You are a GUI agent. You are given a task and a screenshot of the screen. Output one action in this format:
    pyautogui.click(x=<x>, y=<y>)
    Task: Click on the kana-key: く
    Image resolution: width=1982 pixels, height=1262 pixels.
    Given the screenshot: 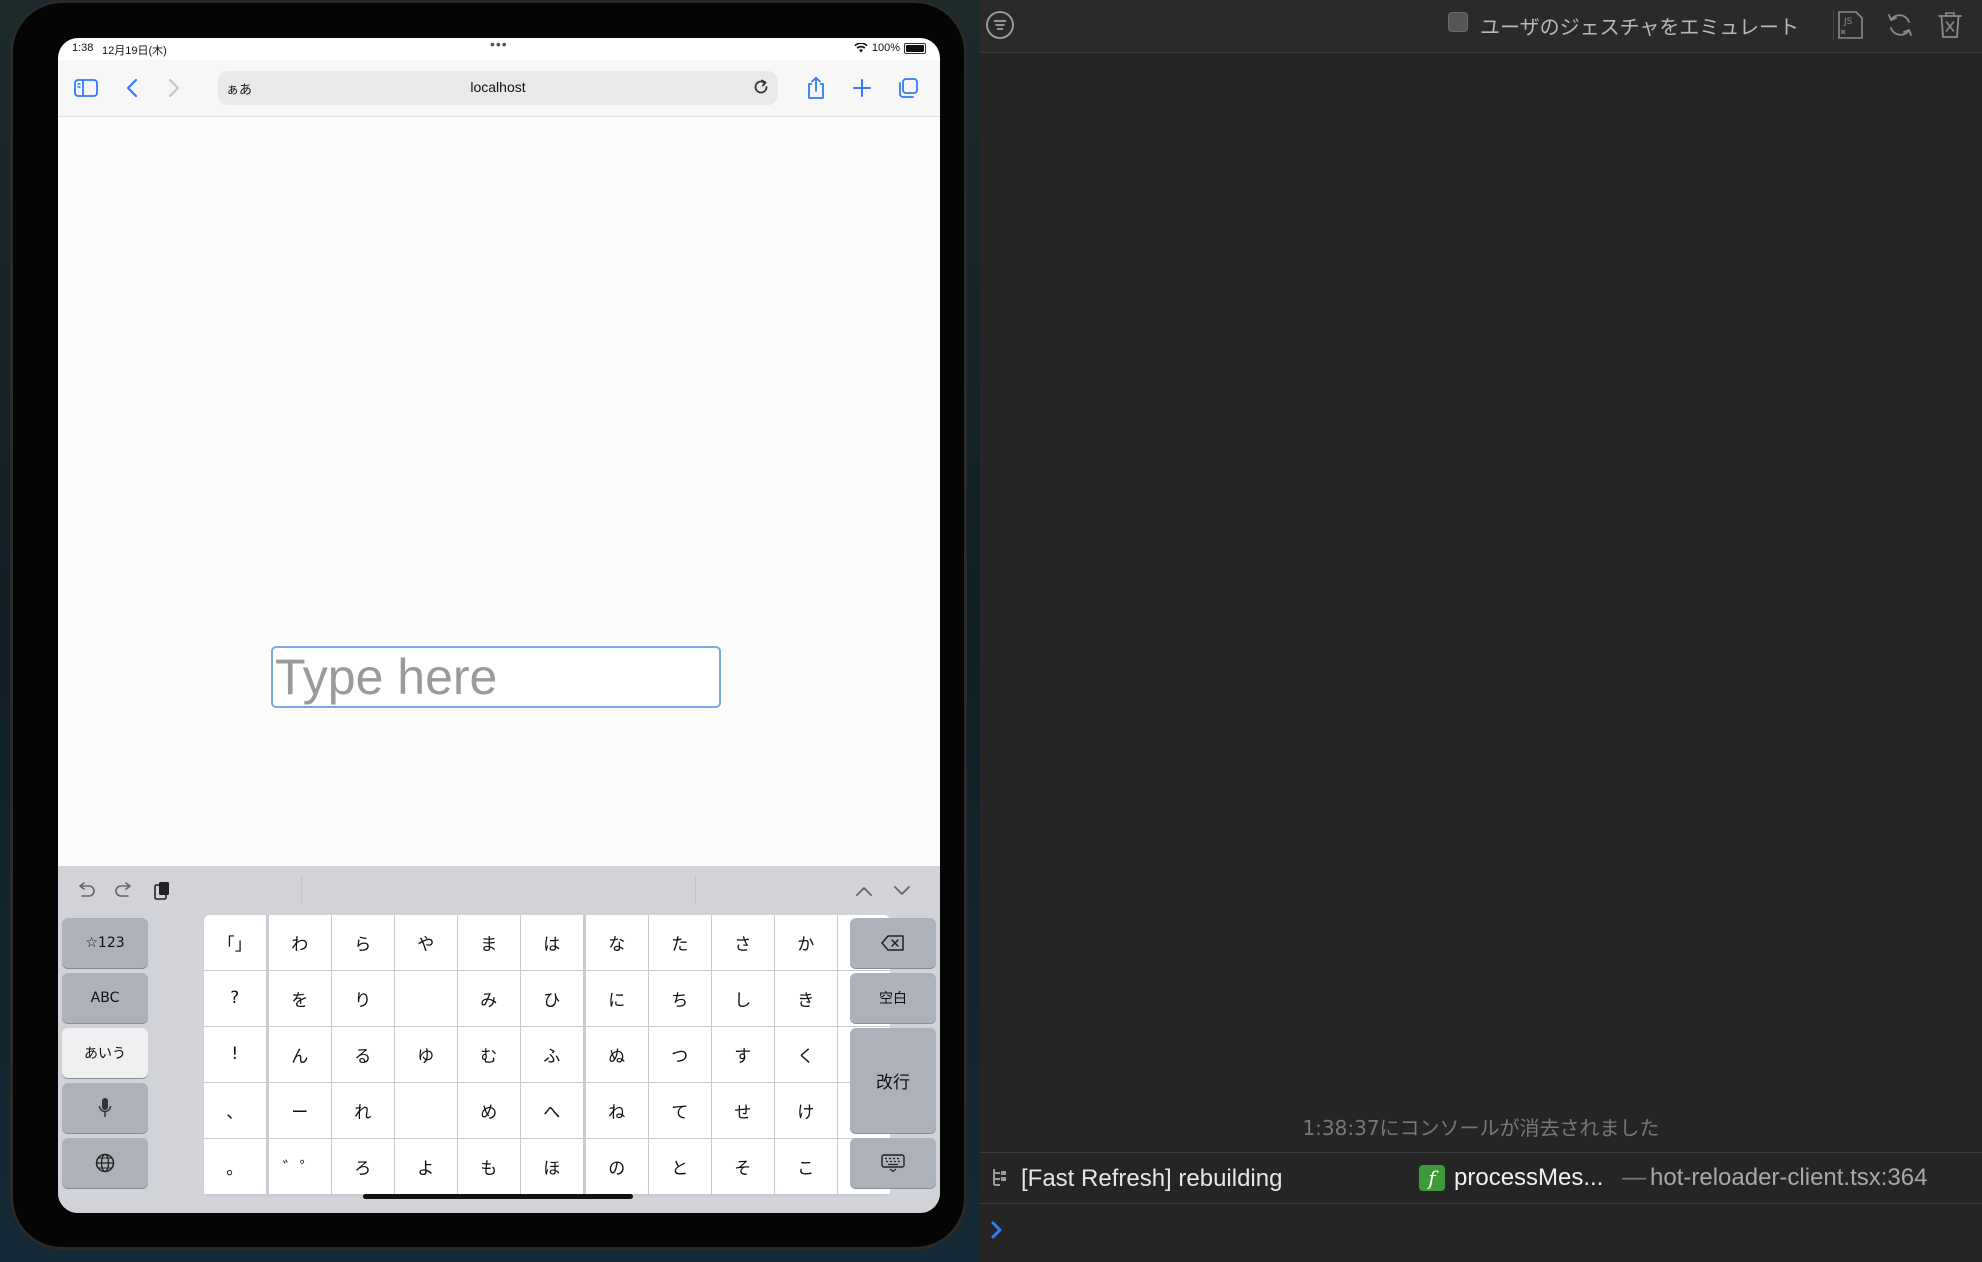 What is the action you would take?
    pyautogui.click(x=806, y=1054)
    